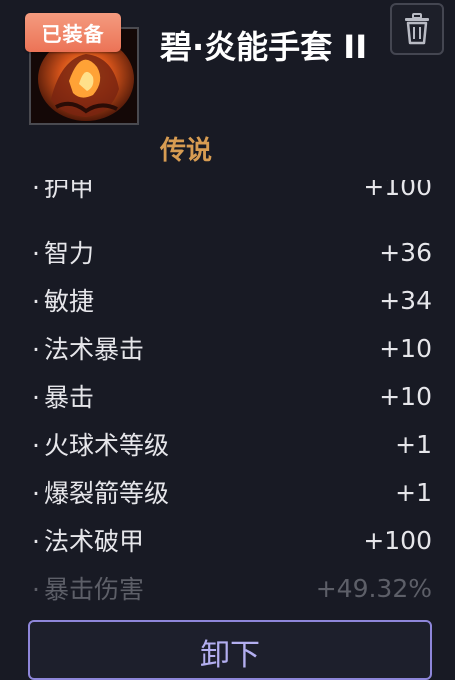 The image size is (455, 680). I want to click on stat-row: 法术暴击 +10, so click(232, 348).